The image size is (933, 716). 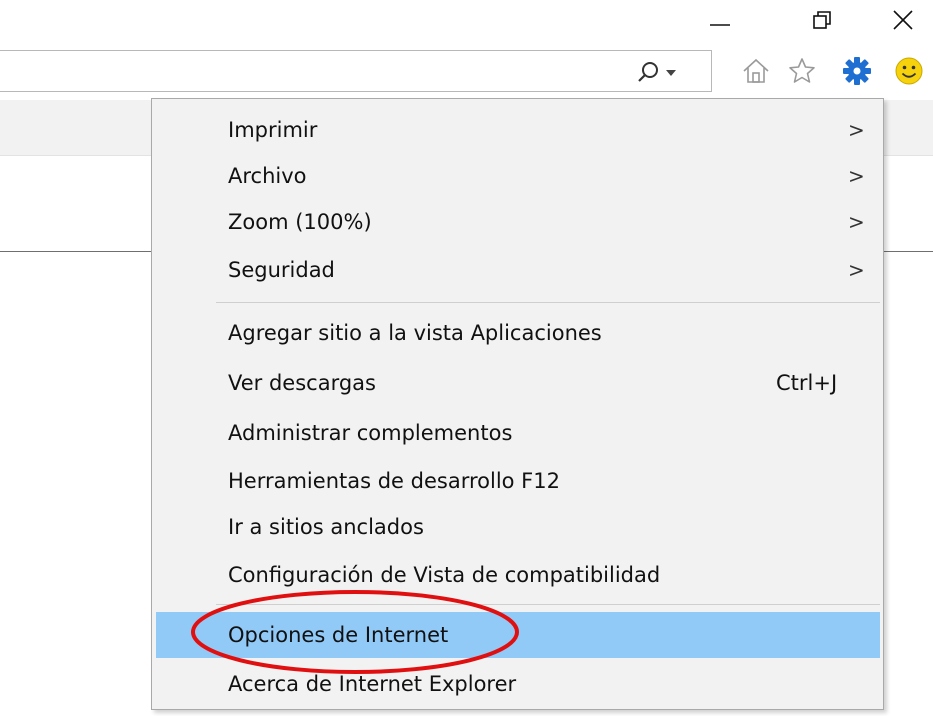 What do you see at coordinates (648, 72) in the screenshot?
I see `search-icon` at bounding box center [648, 72].